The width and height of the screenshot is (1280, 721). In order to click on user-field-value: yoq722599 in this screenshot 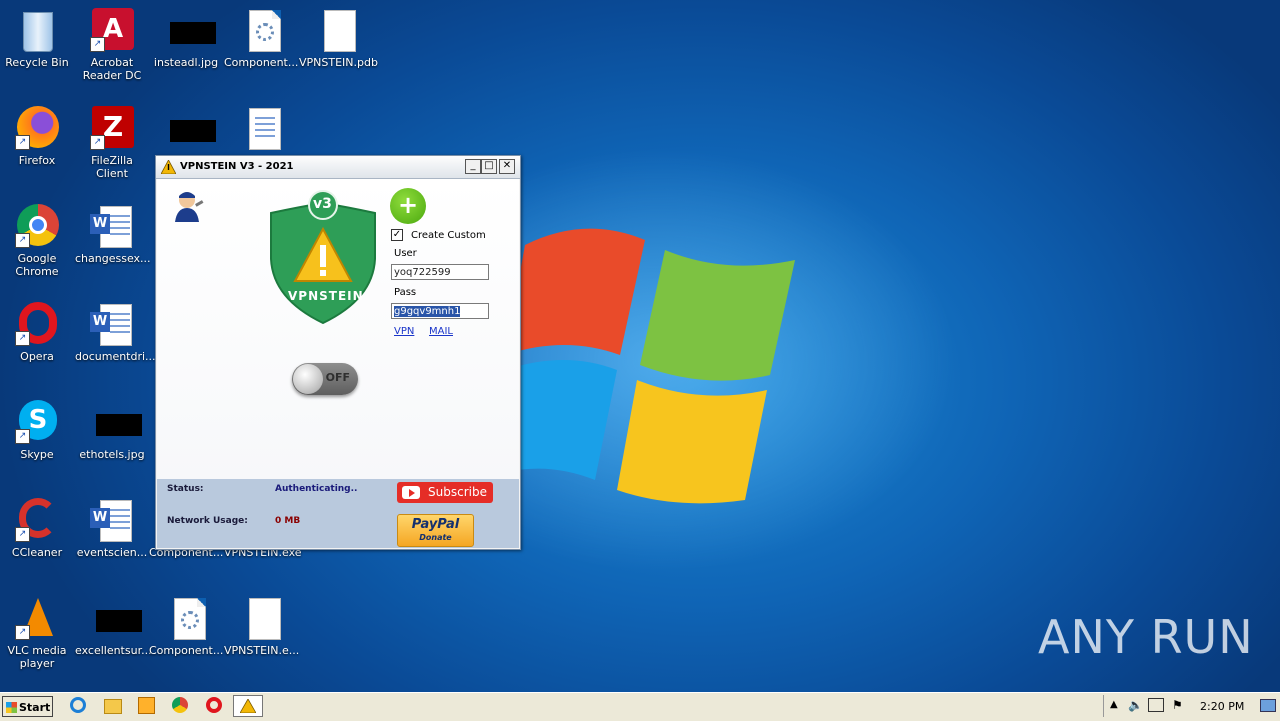, I will do `click(422, 272)`.